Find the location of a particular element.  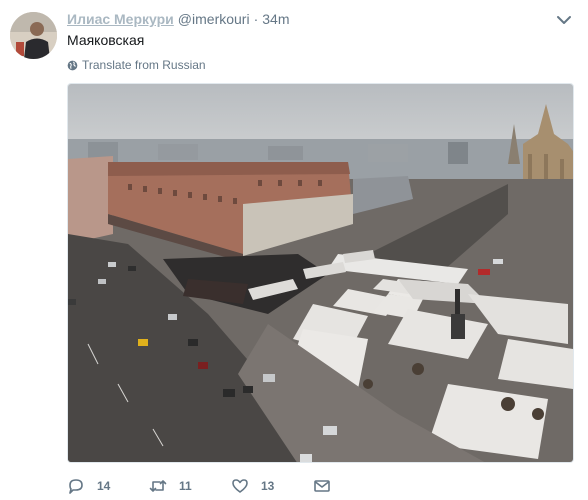

author-display-name: Илиас Меркури is located at coordinates (120, 19).